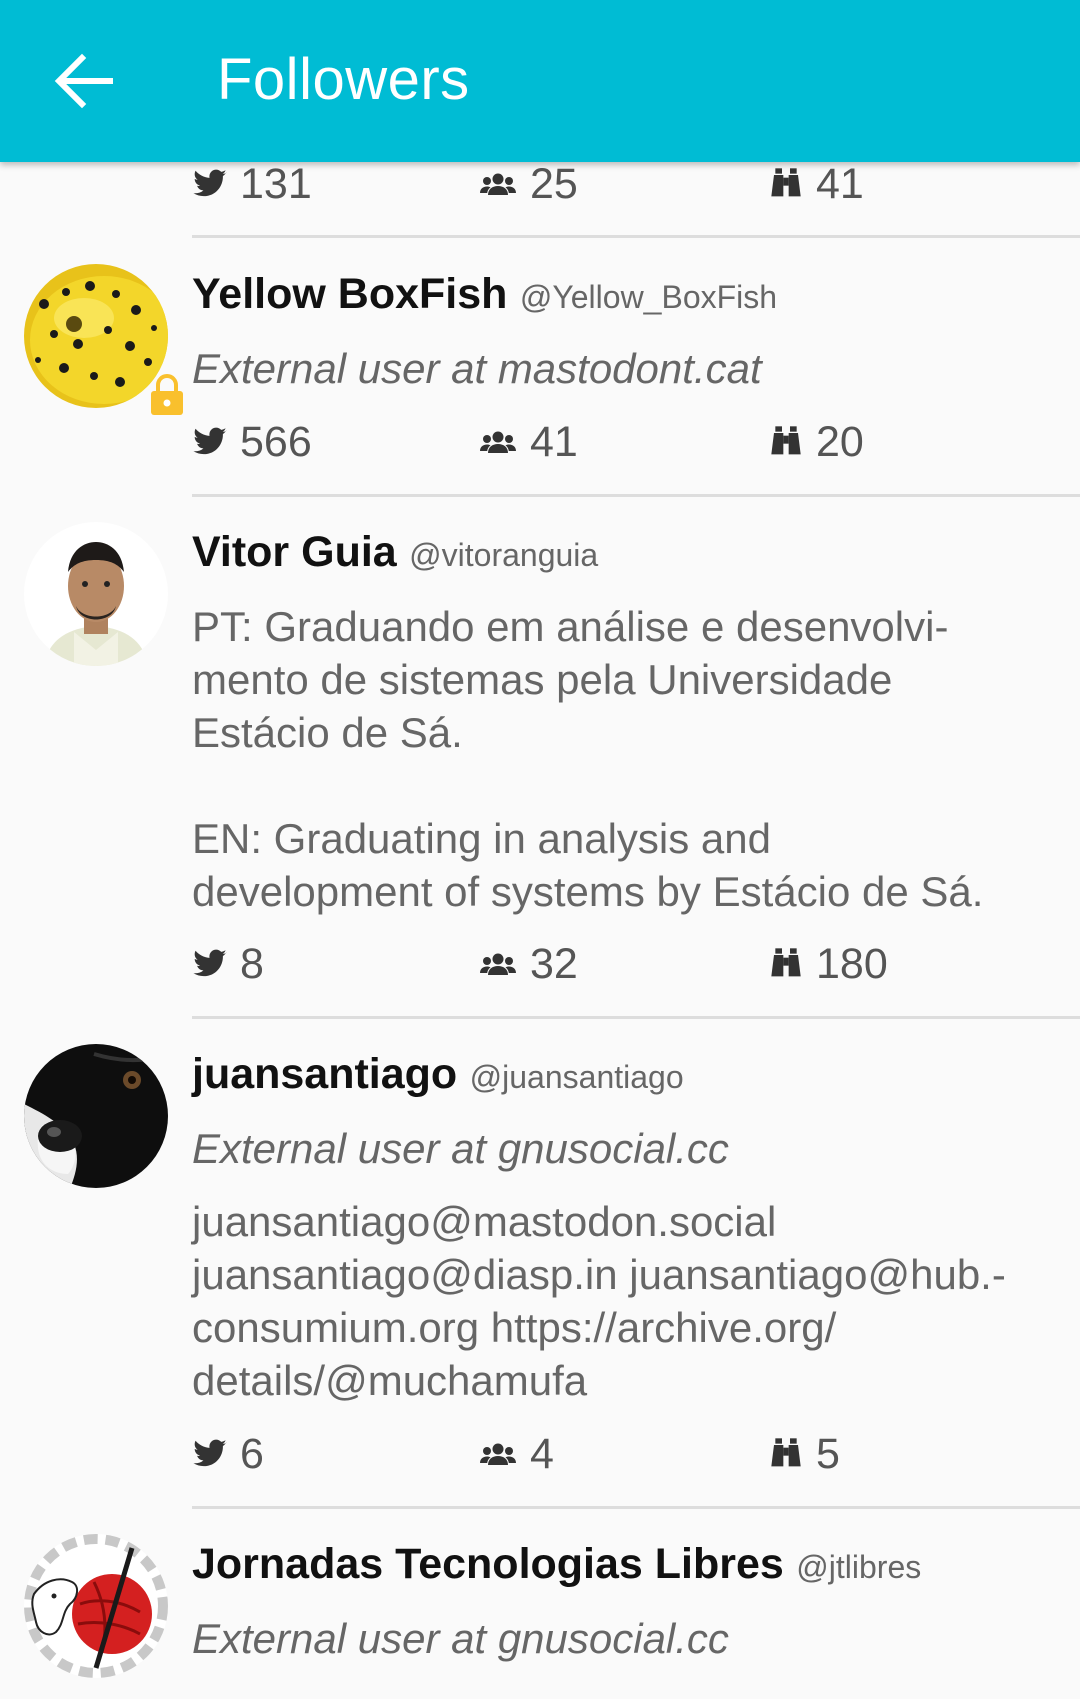 This screenshot has height=1699, width=1080. I want to click on user-info: Yellow BoxFish @Yellow_BoxFish, so click(627, 294).